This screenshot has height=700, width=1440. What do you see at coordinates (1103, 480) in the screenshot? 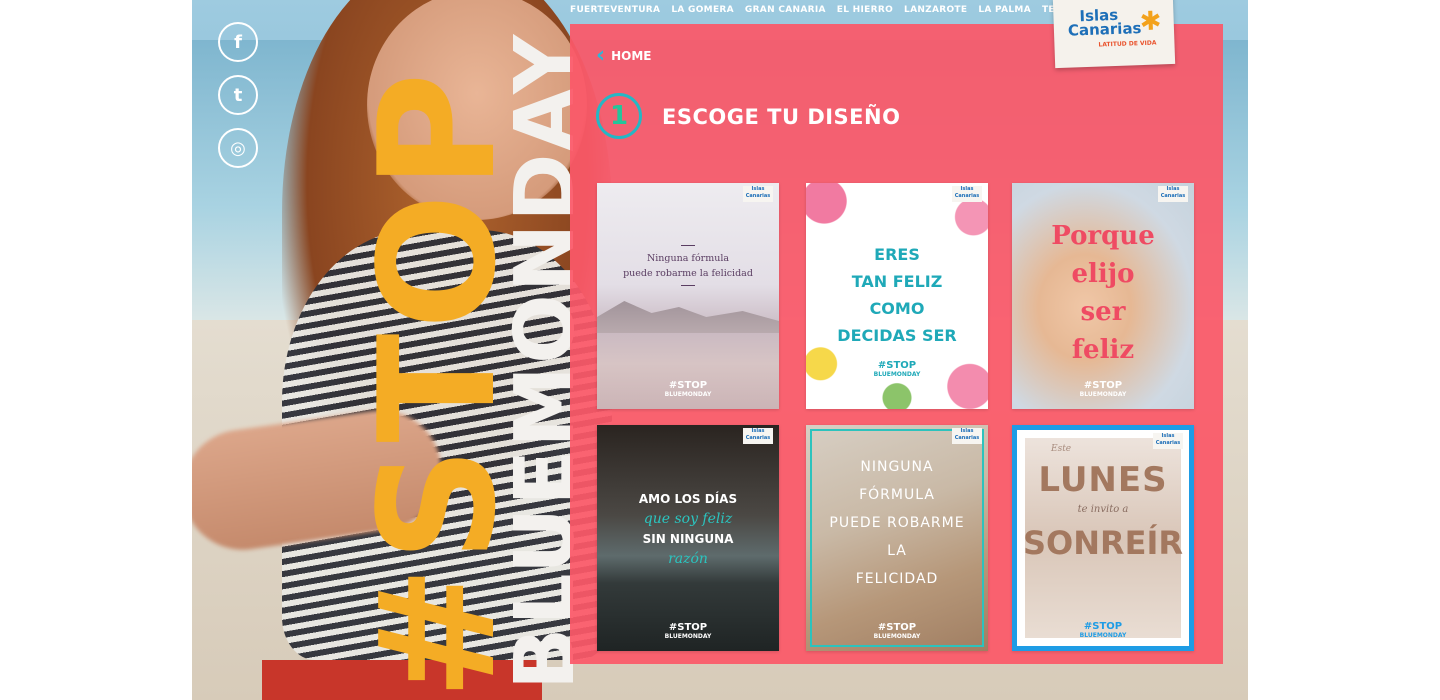
I see `card-quote-big-1: LUNES` at bounding box center [1103, 480].